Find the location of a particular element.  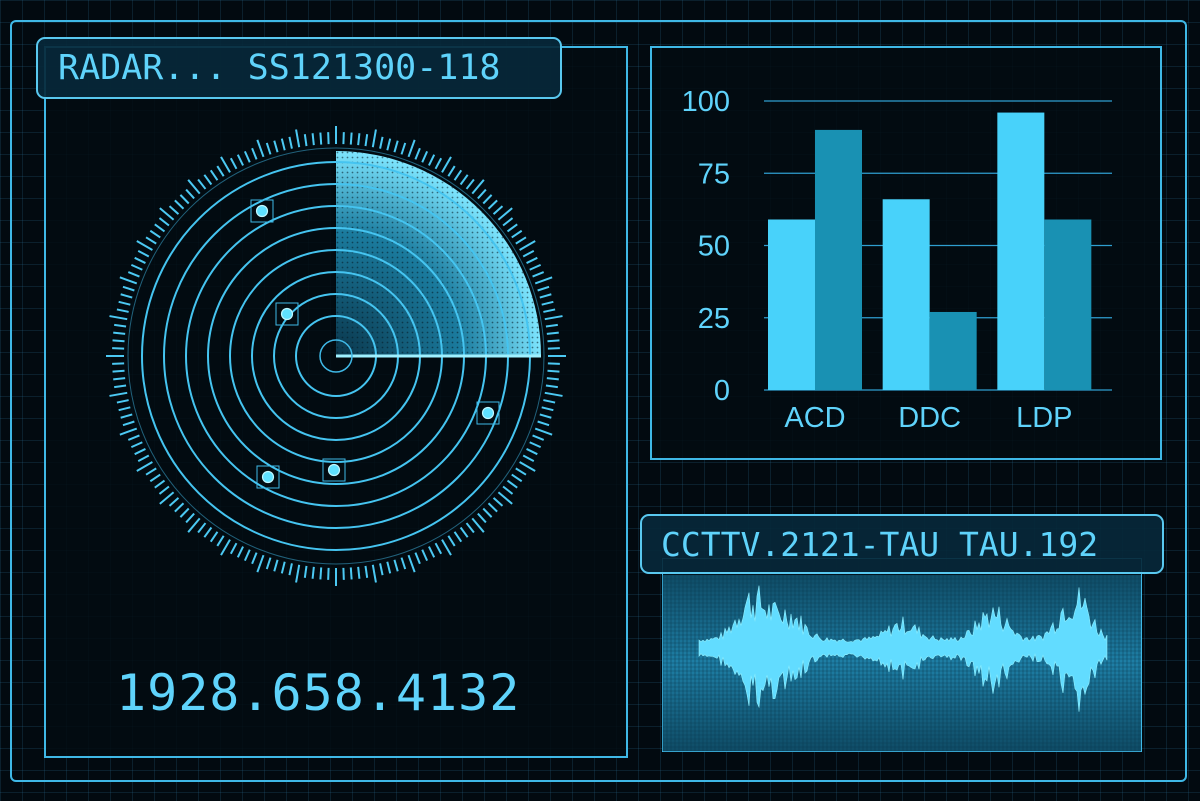

chart-x-tick-label: ACD is located at coordinates (814, 418).